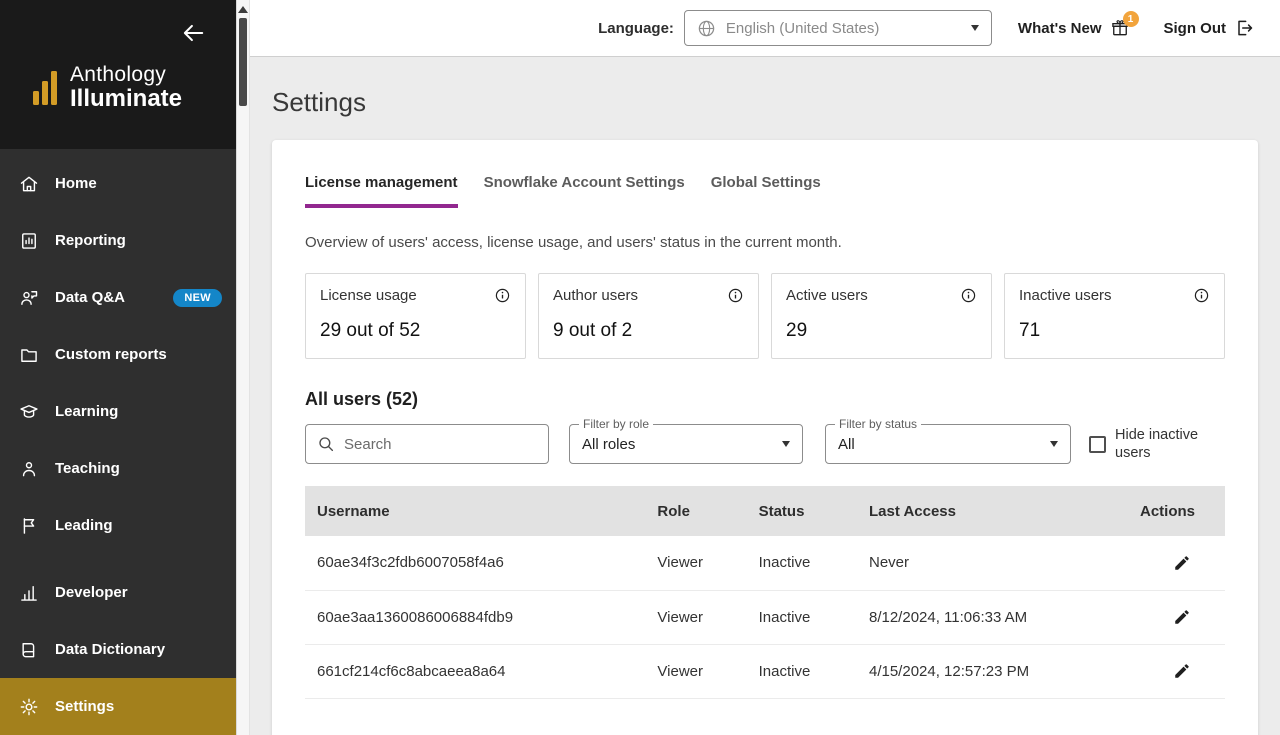  I want to click on stat-card-author-users: Author users 9 out of 2, so click(648, 316).